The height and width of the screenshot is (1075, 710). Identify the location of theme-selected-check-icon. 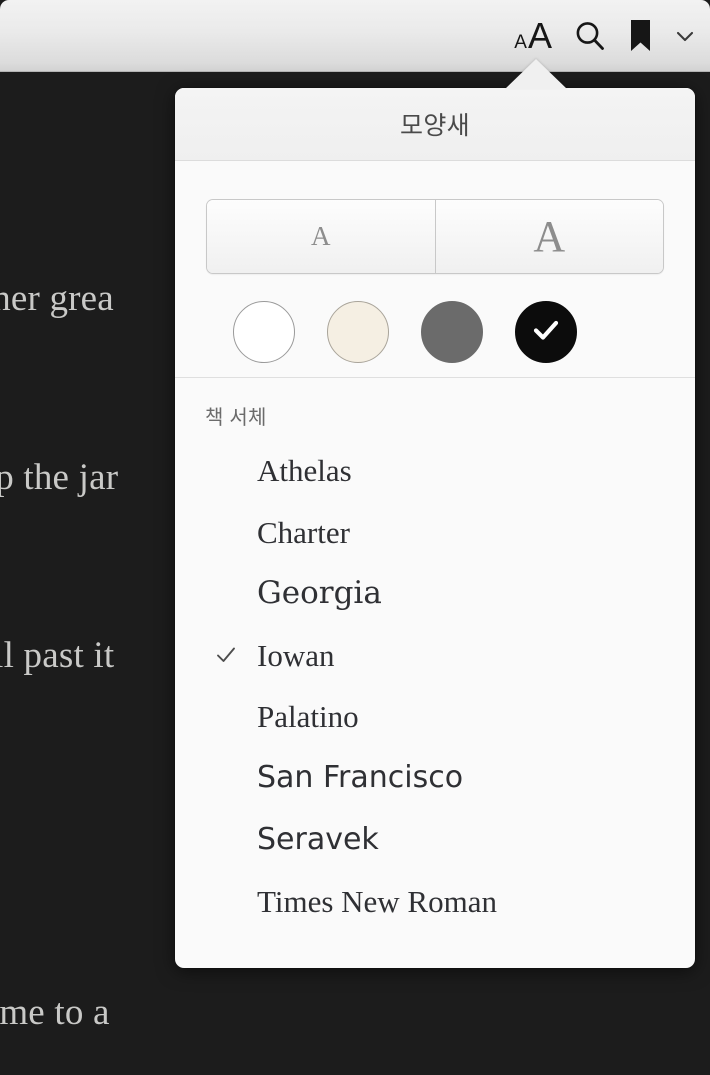
(546, 332).